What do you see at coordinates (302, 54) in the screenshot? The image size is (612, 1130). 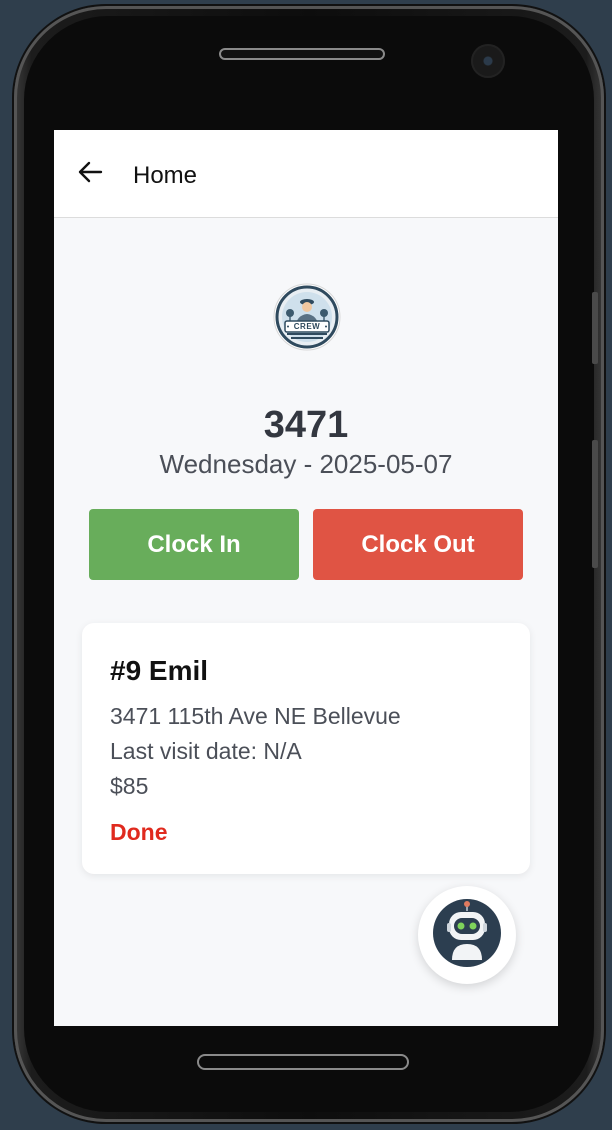 I see `earpiece-speaker` at bounding box center [302, 54].